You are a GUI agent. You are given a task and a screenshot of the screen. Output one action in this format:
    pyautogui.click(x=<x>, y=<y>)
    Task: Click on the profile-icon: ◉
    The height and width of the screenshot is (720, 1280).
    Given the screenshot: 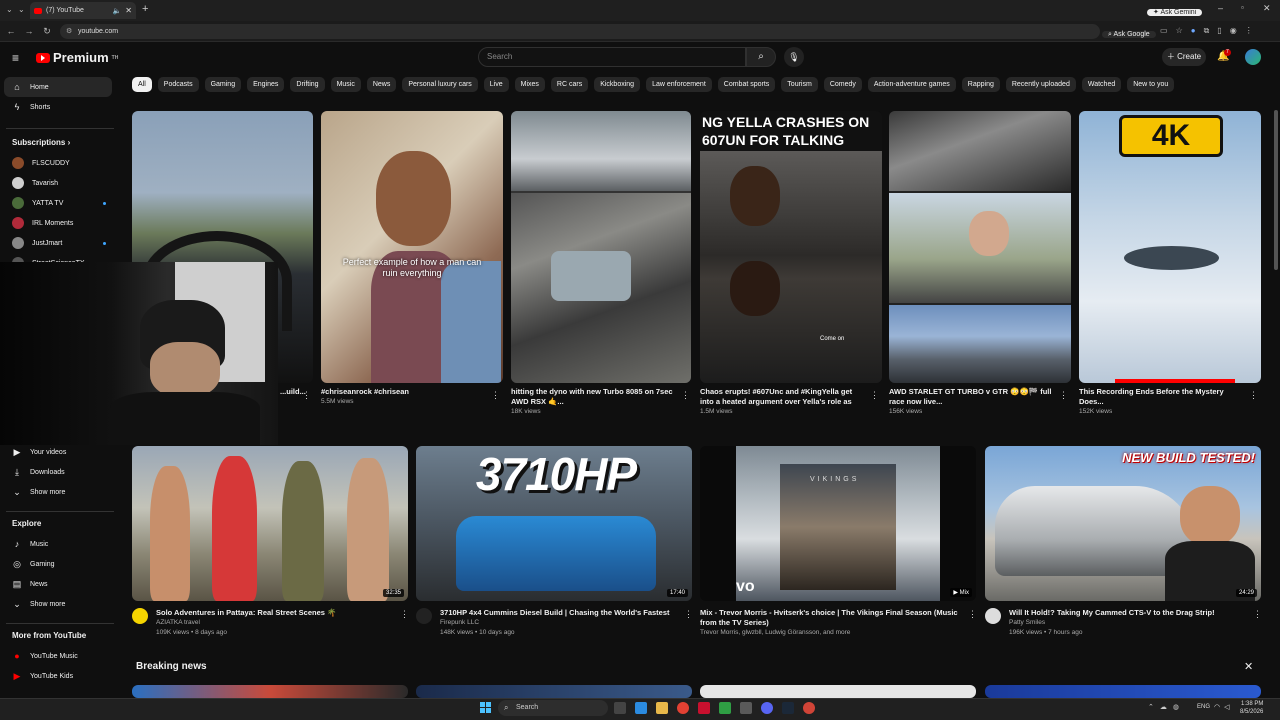 What is the action you would take?
    pyautogui.click(x=1233, y=31)
    